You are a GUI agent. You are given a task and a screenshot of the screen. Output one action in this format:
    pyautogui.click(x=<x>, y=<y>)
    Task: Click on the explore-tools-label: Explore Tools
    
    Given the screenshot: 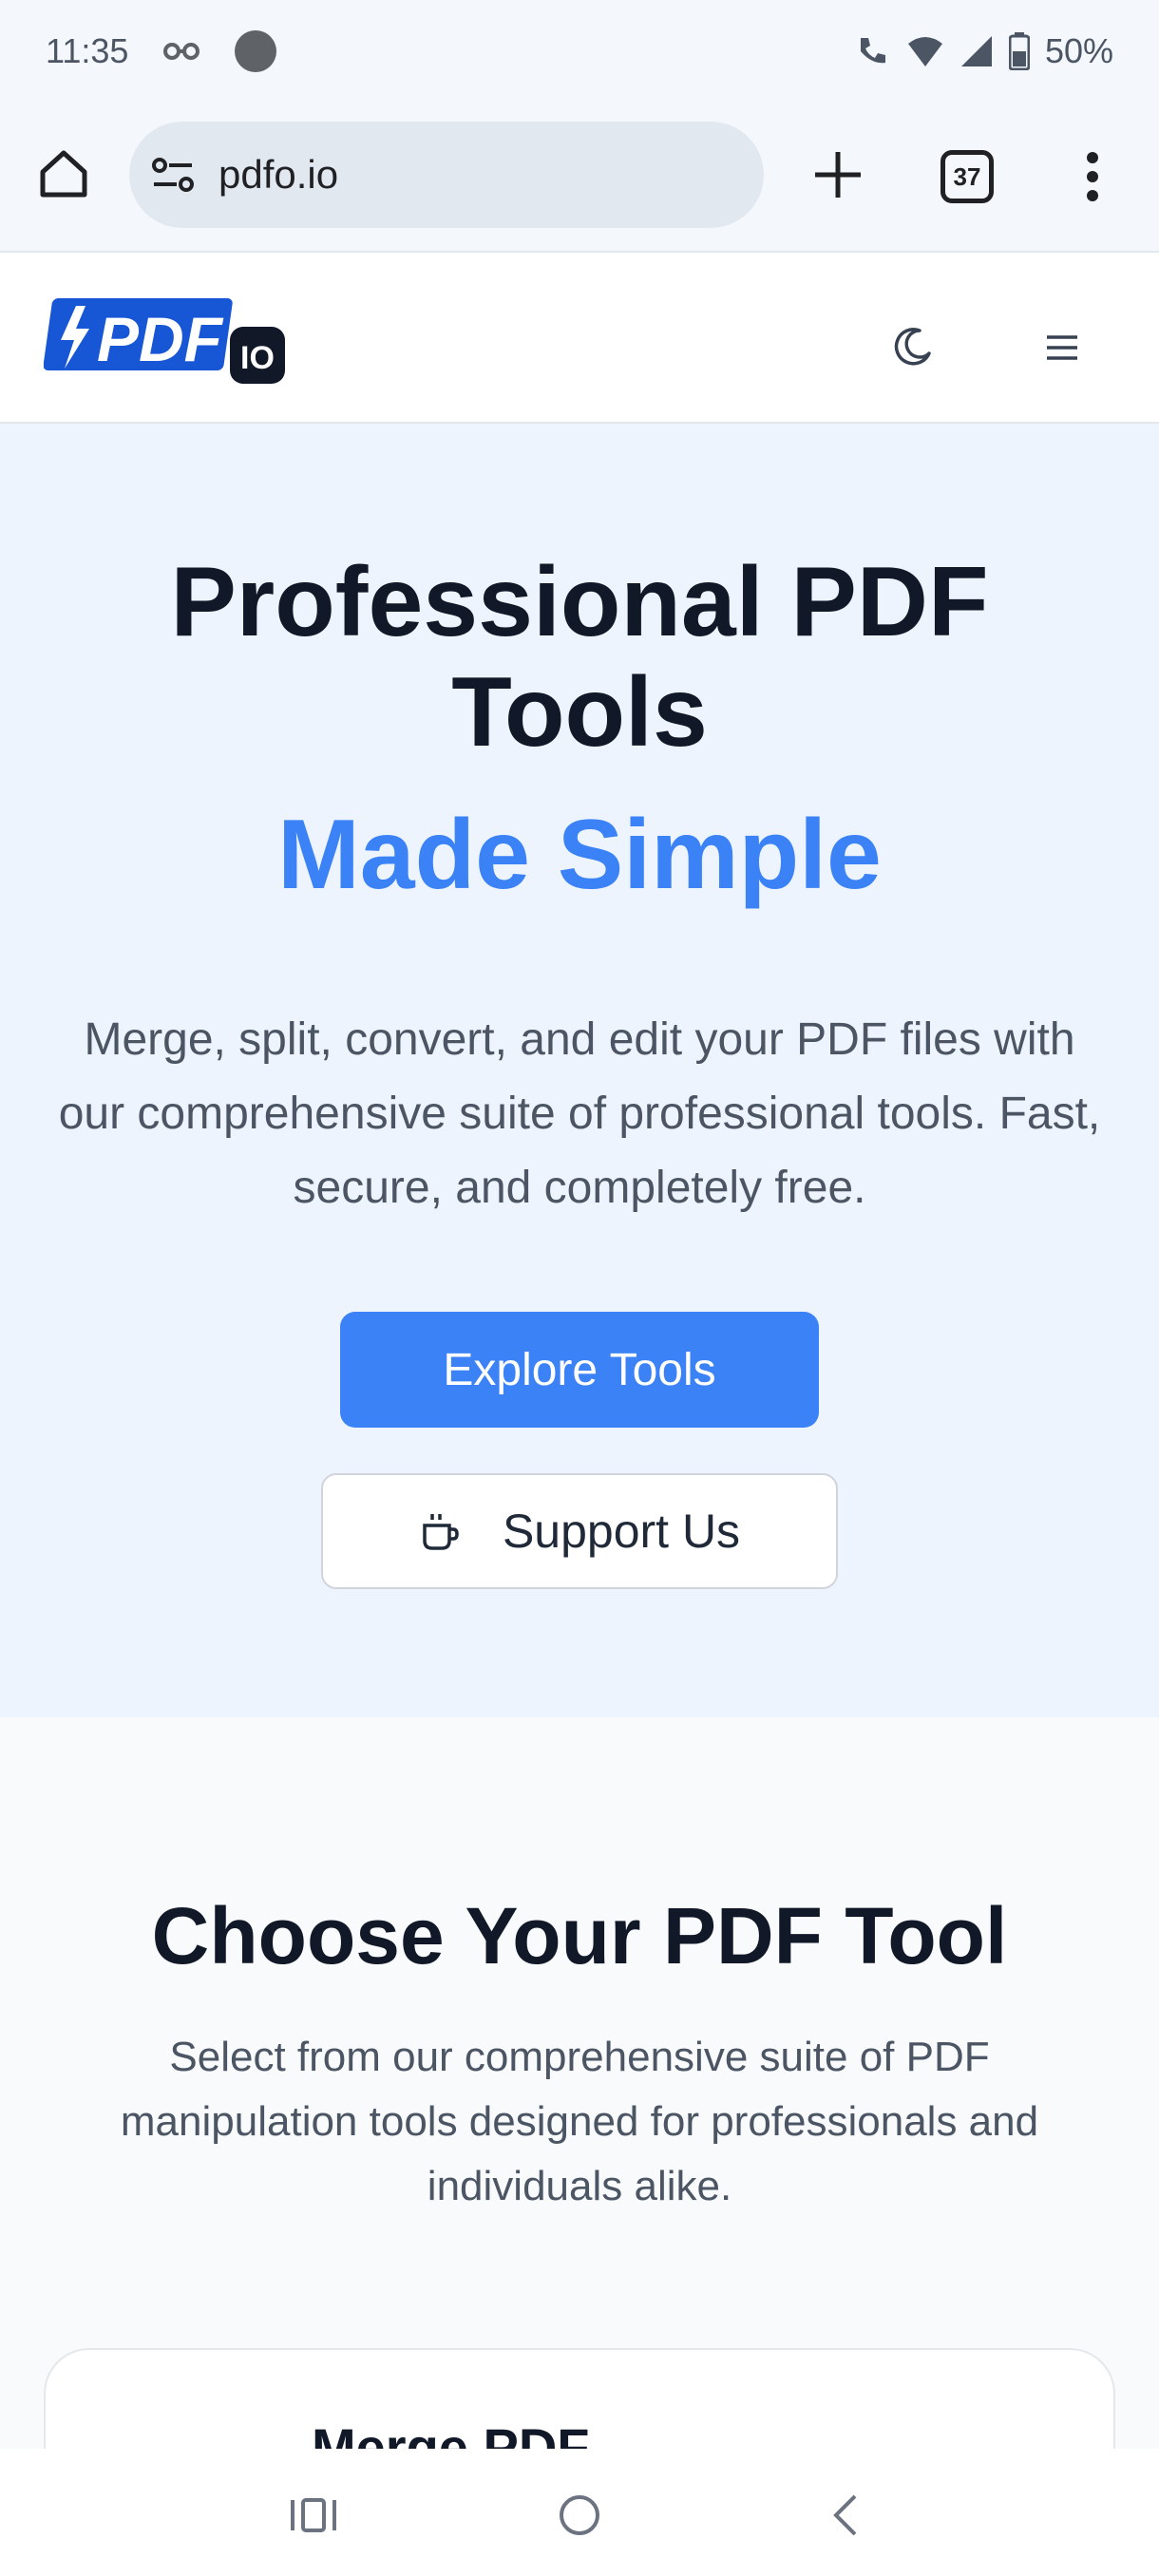 What is the action you would take?
    pyautogui.click(x=579, y=1369)
    